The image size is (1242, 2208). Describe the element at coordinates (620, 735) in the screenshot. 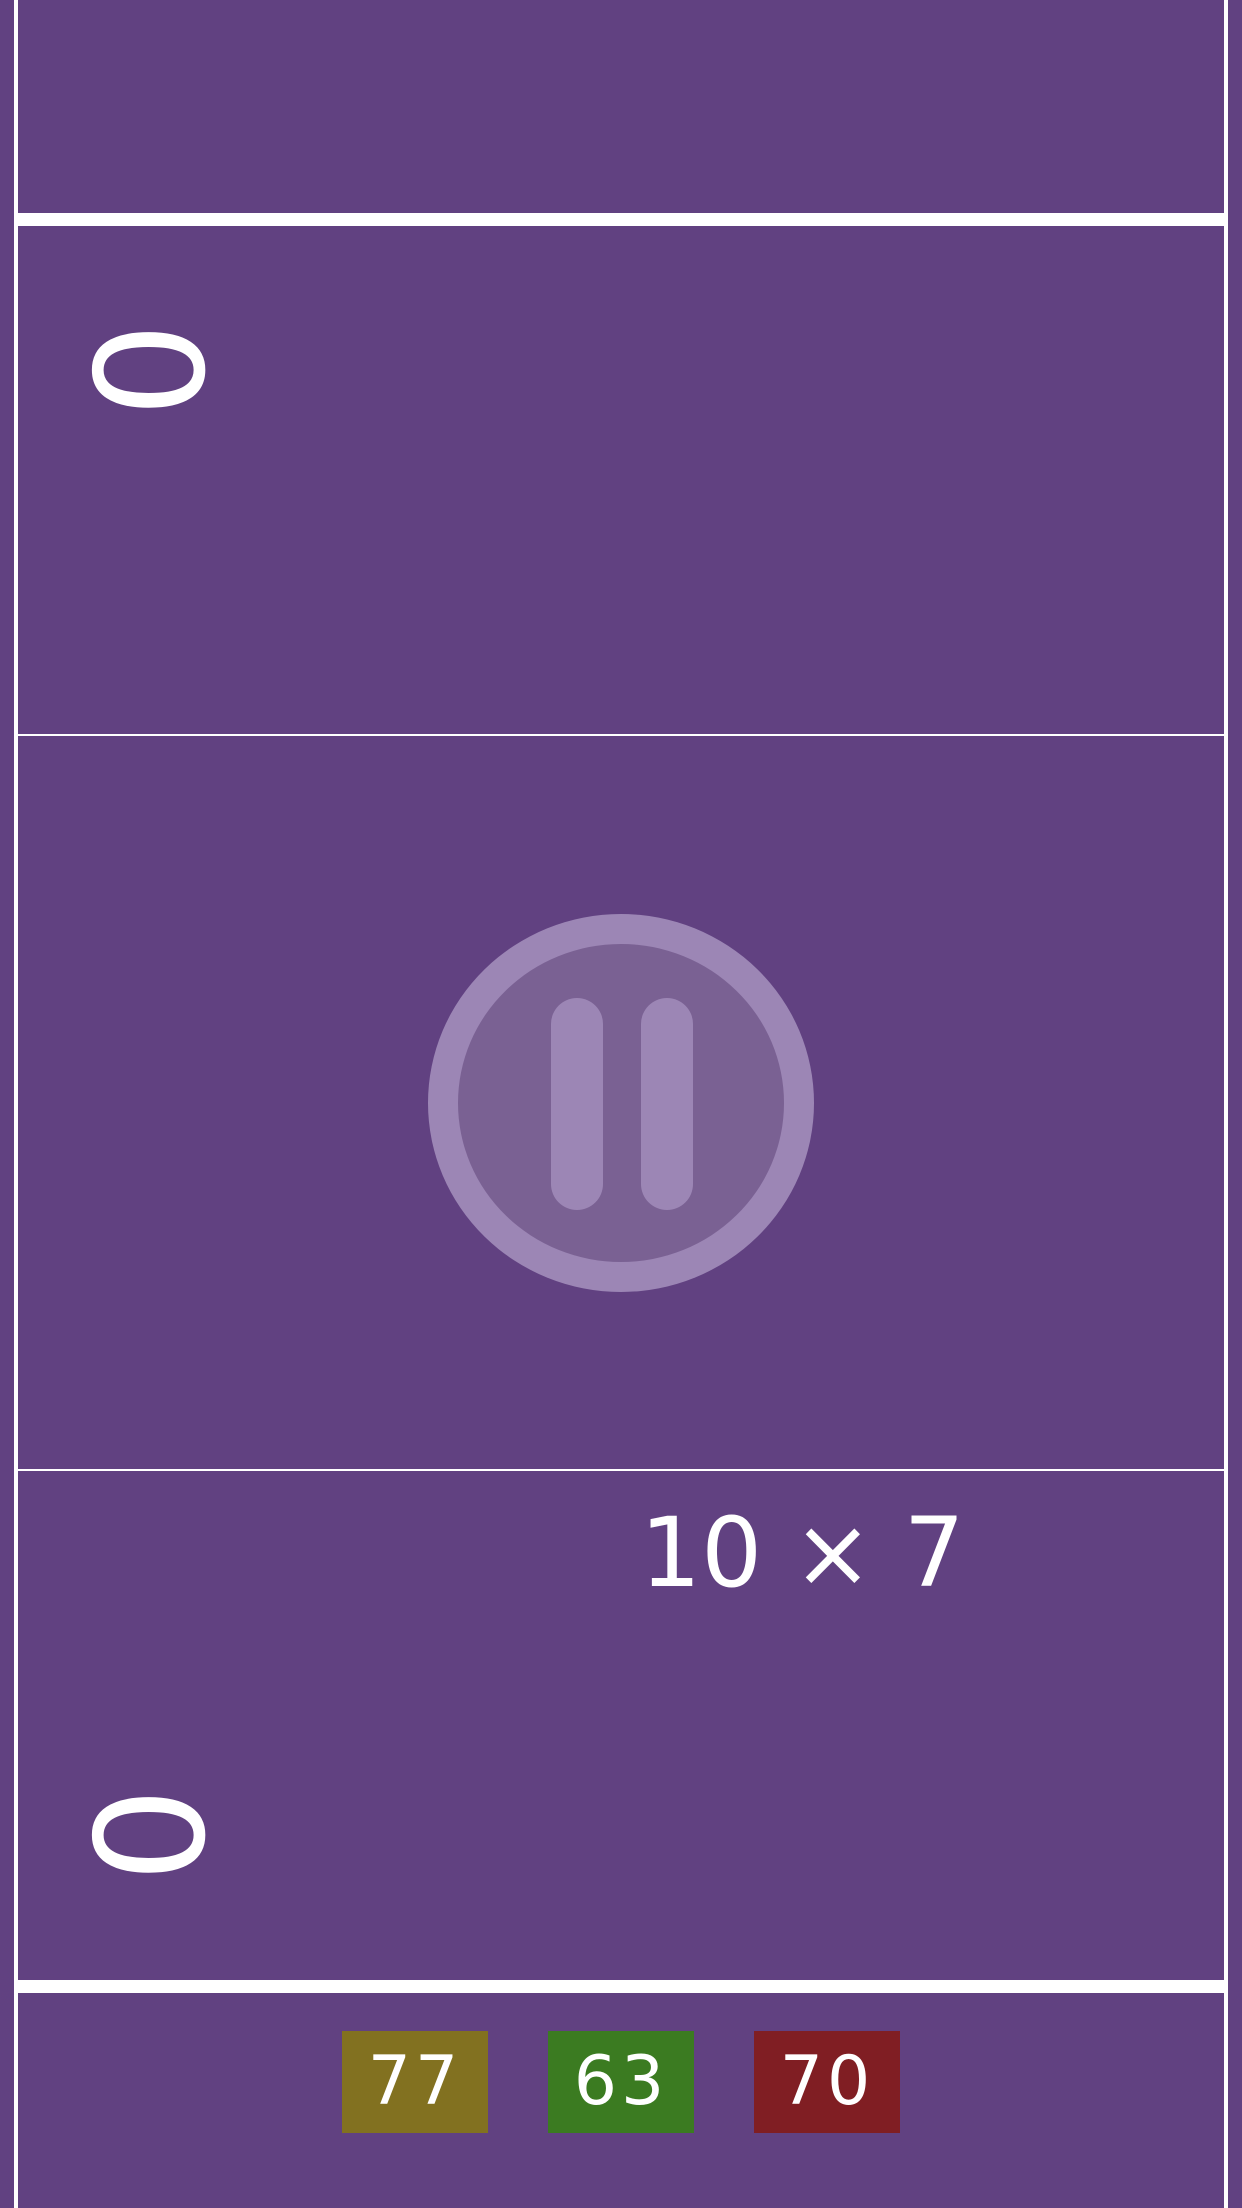

I see `upper-midline` at that location.